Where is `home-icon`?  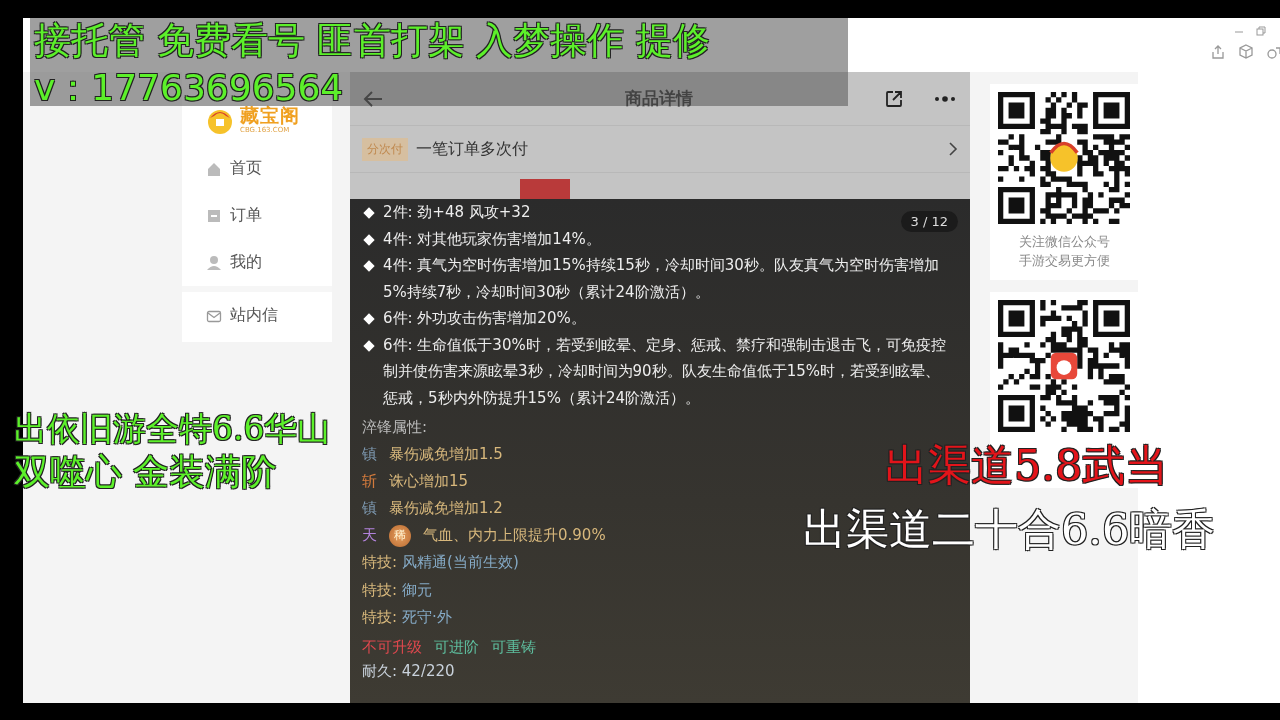
home-icon is located at coordinates (214, 168).